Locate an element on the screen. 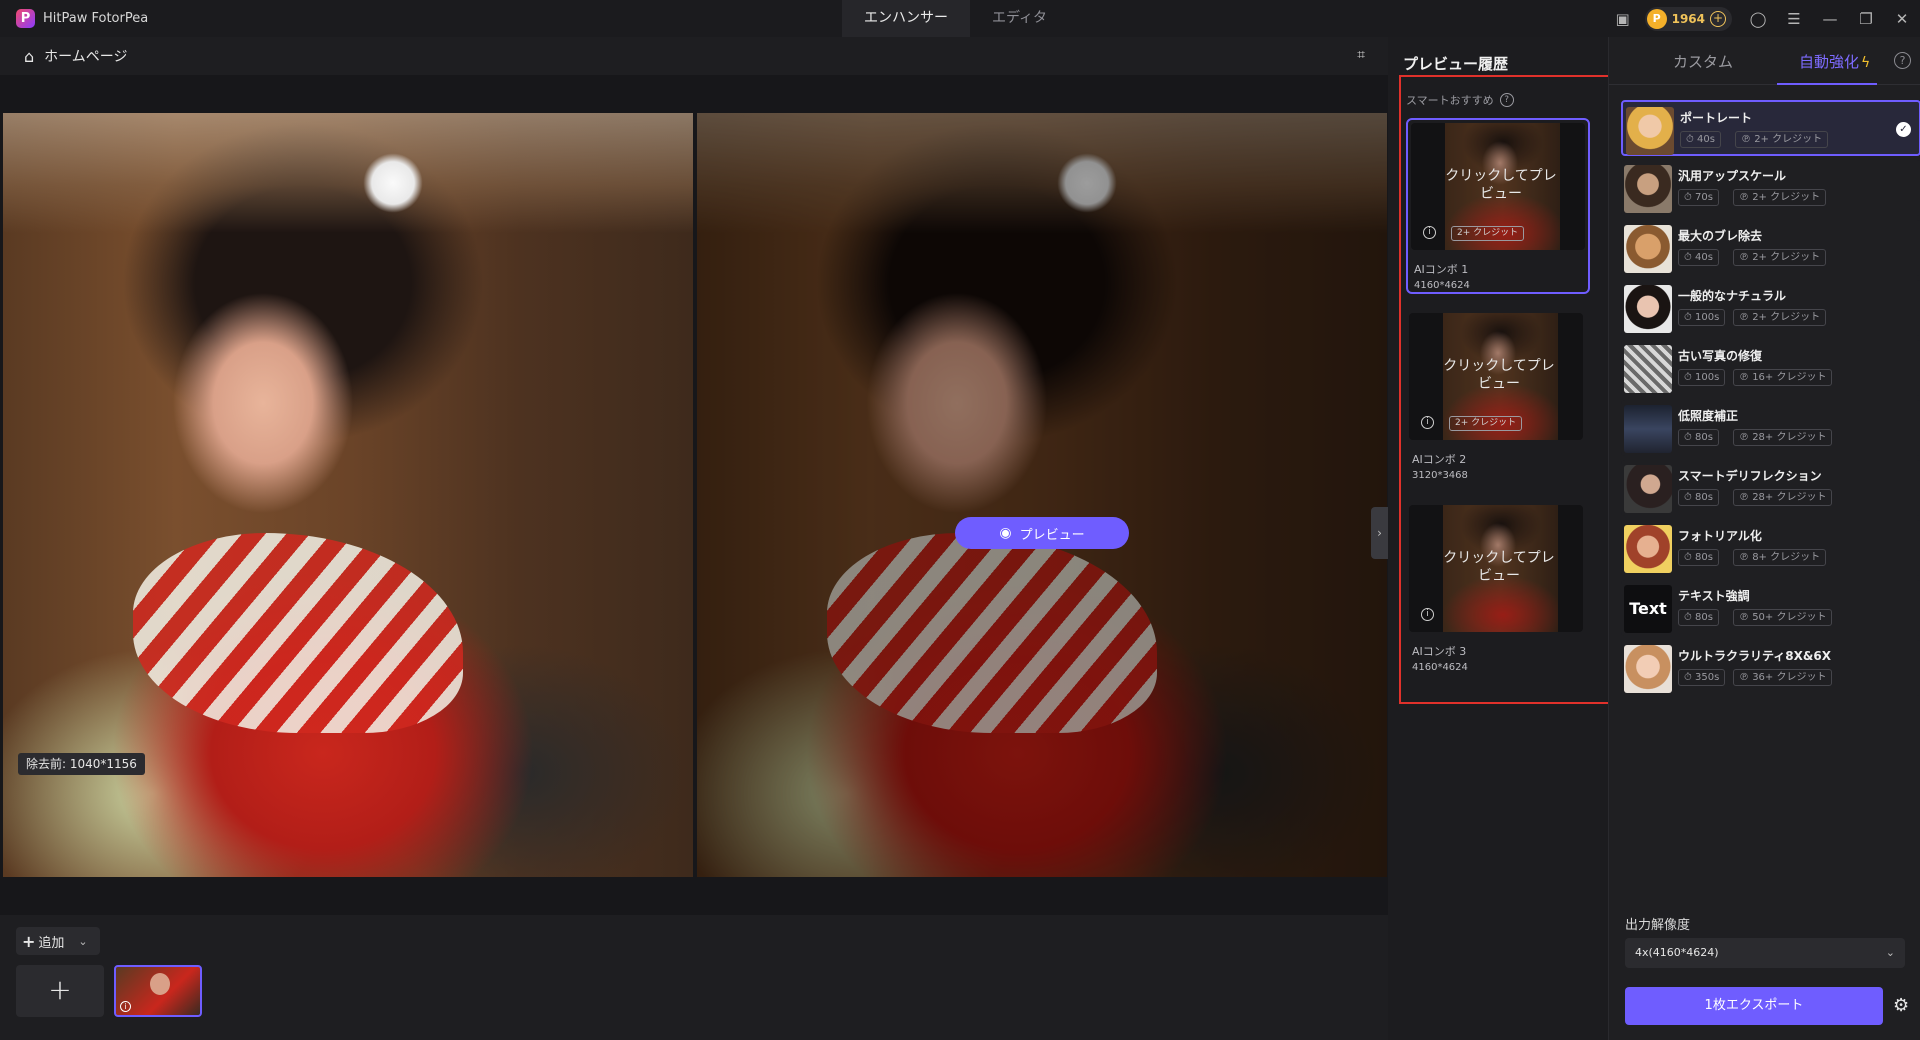 This screenshot has width=1920, height=1040. model-item: 古い写真の修復 ⏱ 100s ℗ 16+ クレジット is located at coordinates (1770, 368).